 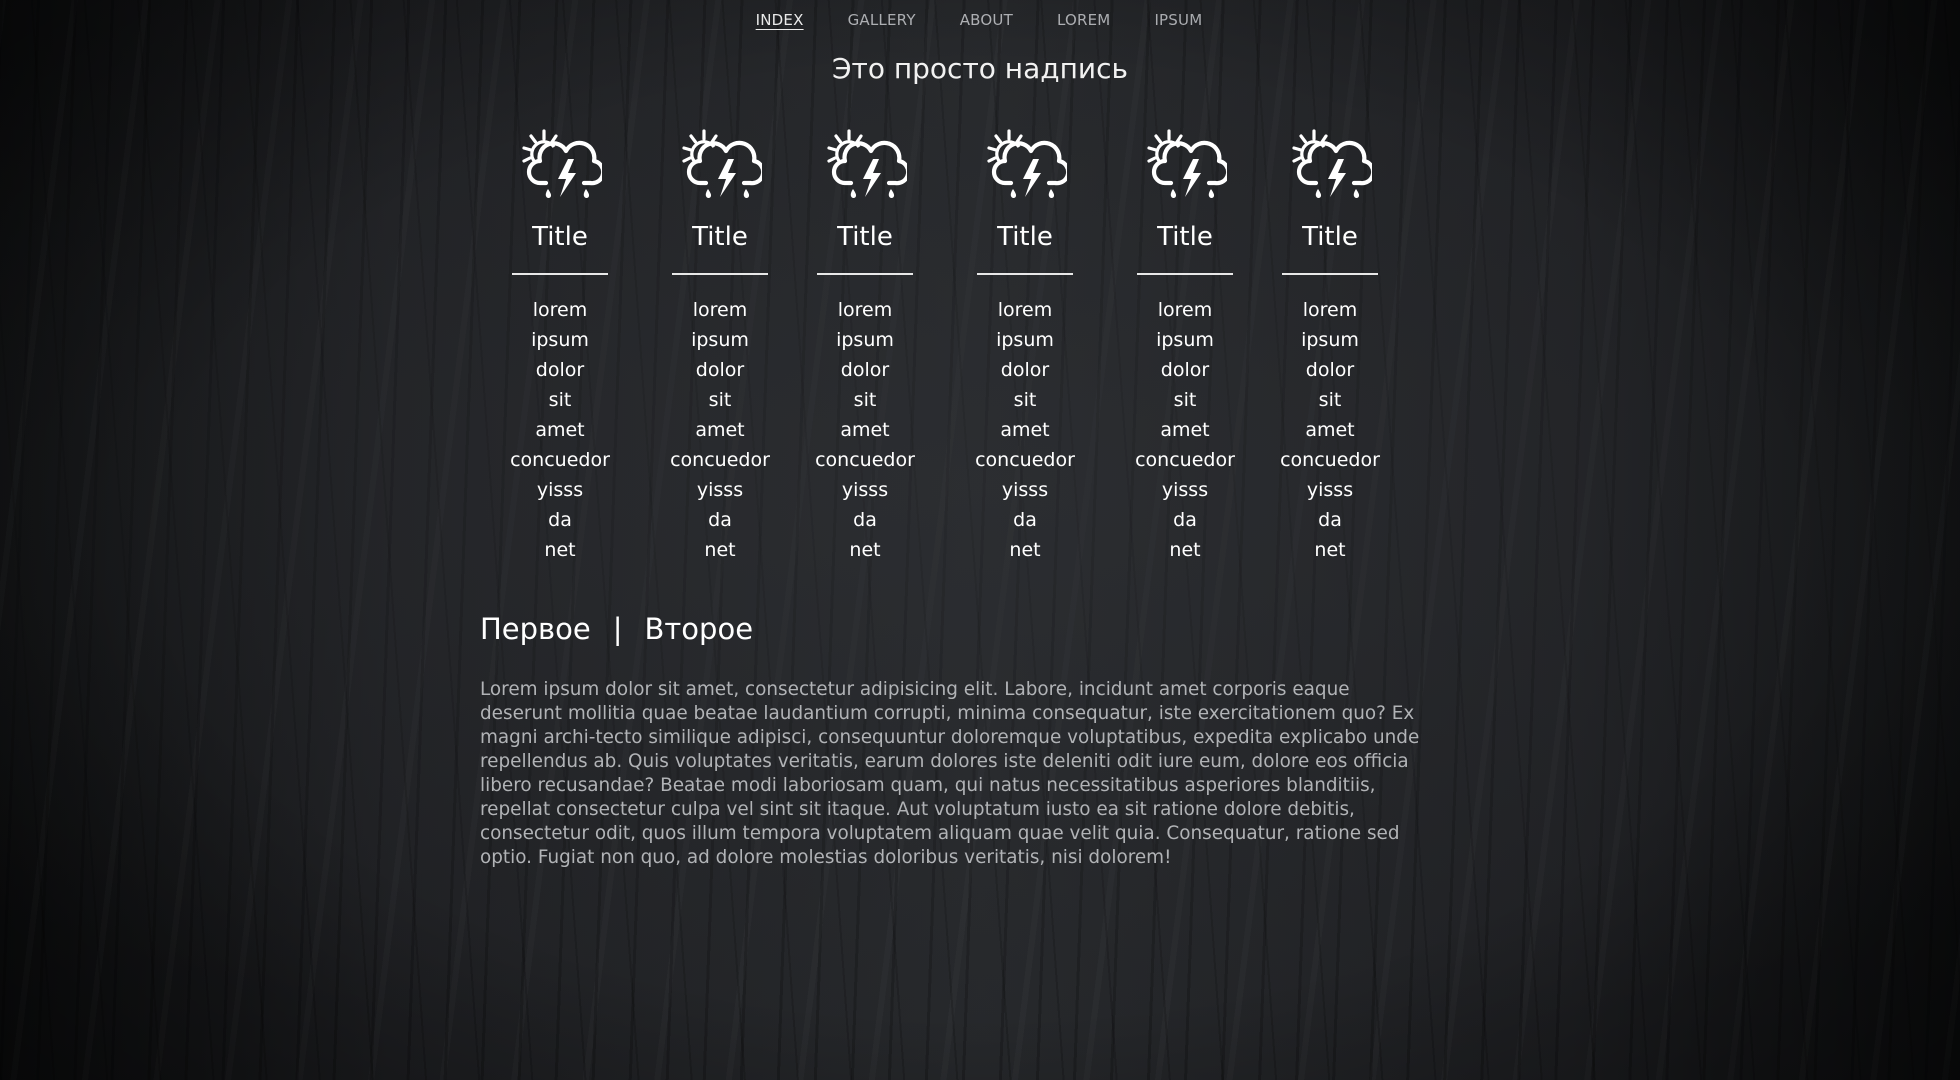 What do you see at coordinates (535, 629) in the screenshot?
I see `tab-first: Первое` at bounding box center [535, 629].